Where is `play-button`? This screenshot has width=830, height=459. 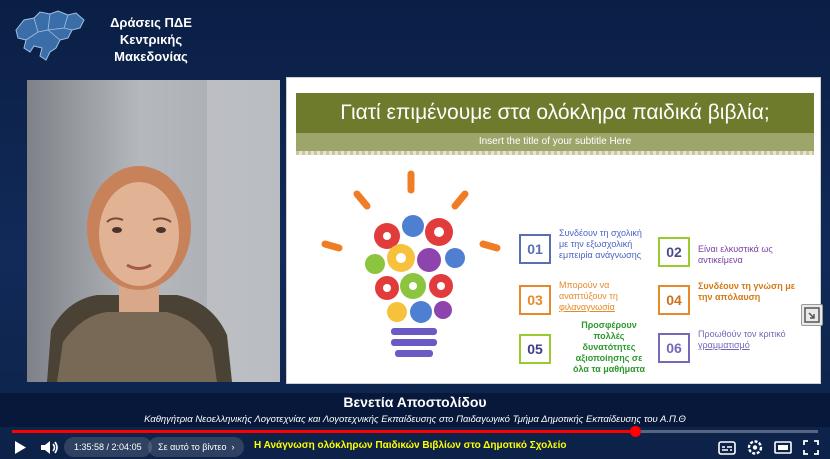 play-button is located at coordinates (20, 447).